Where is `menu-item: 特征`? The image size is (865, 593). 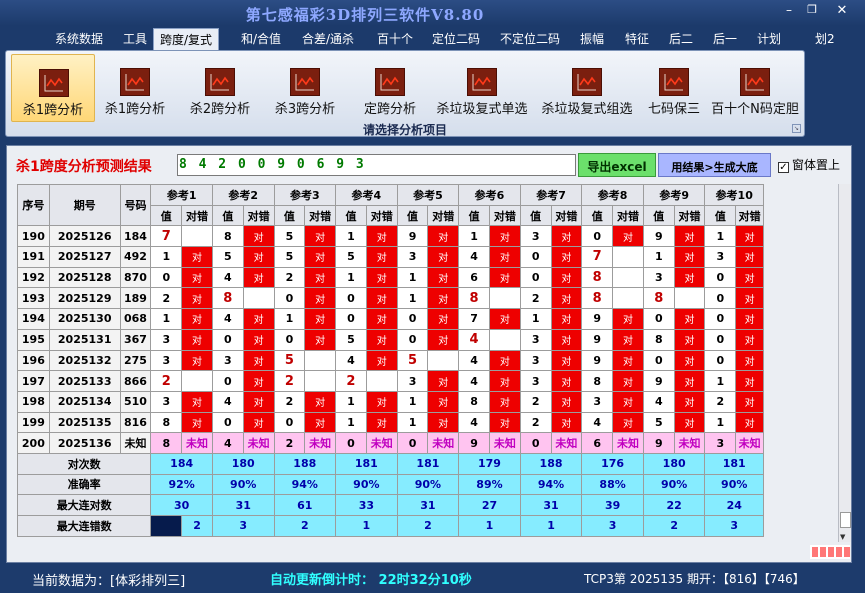
menu-item: 特征 is located at coordinates (637, 38).